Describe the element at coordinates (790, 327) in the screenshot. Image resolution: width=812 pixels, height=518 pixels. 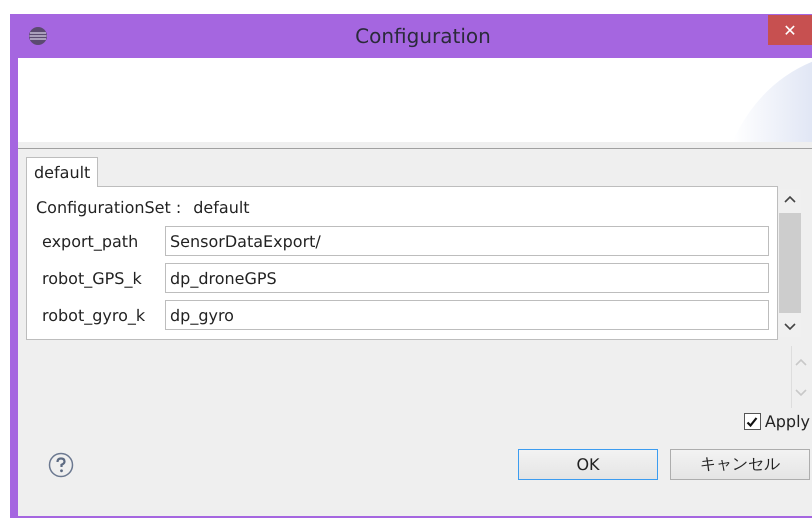
I see `scroll-down-icon` at that location.